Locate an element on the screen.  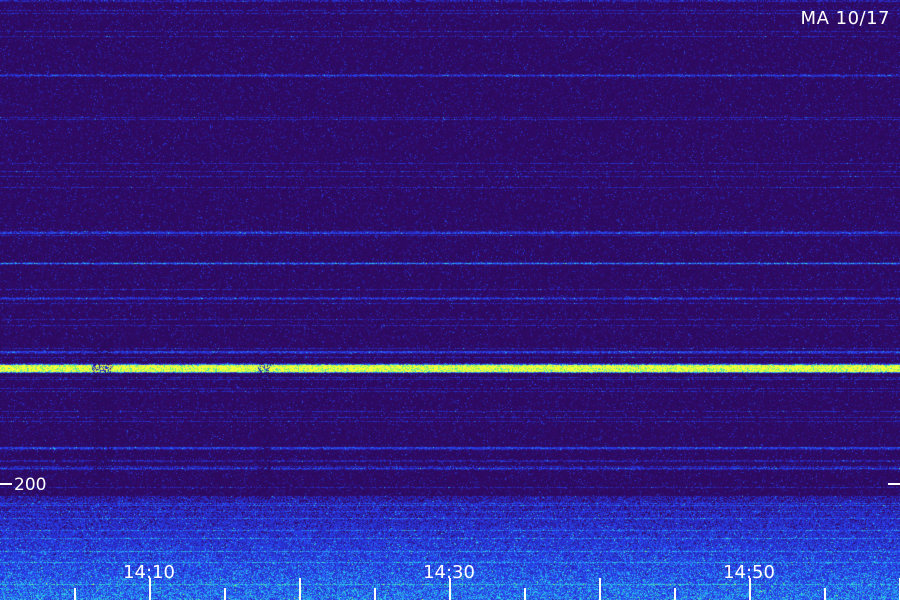
x-axis-ticks is located at coordinates (487, 589).